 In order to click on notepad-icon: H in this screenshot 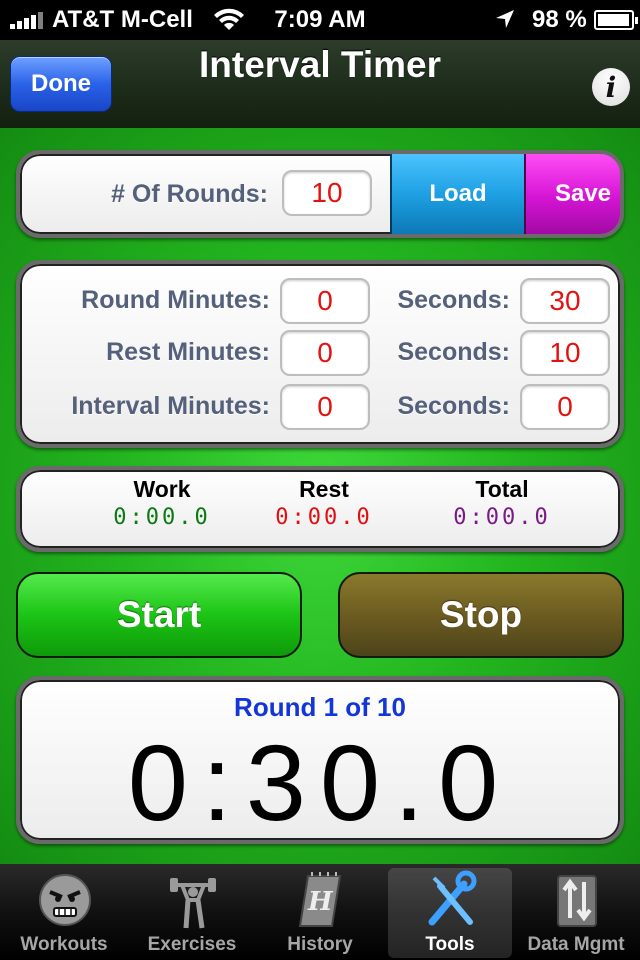, I will do `click(320, 899)`.